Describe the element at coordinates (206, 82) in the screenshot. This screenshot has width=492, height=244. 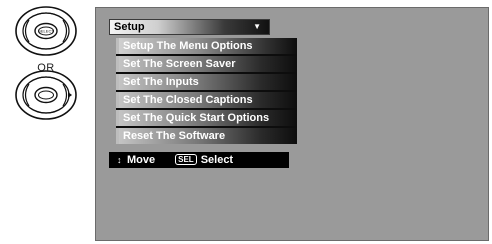
I see `menu-item-inputs: Set The Inputs` at that location.